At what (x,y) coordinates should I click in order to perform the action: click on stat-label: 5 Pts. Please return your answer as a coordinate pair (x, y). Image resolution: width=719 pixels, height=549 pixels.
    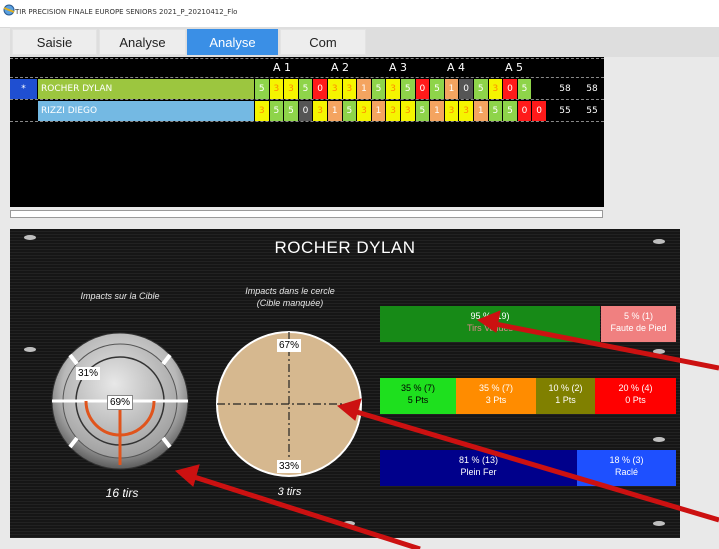
    Looking at the image, I should click on (418, 400).